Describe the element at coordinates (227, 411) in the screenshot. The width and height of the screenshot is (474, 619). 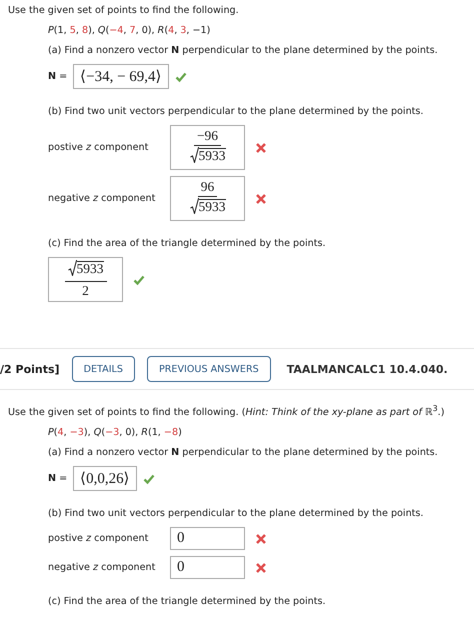
I see `instruction-text: Use the given set of points to find the following. (Hint: Think of the xy-plane as part of ℝ$^{3}$.)` at that location.